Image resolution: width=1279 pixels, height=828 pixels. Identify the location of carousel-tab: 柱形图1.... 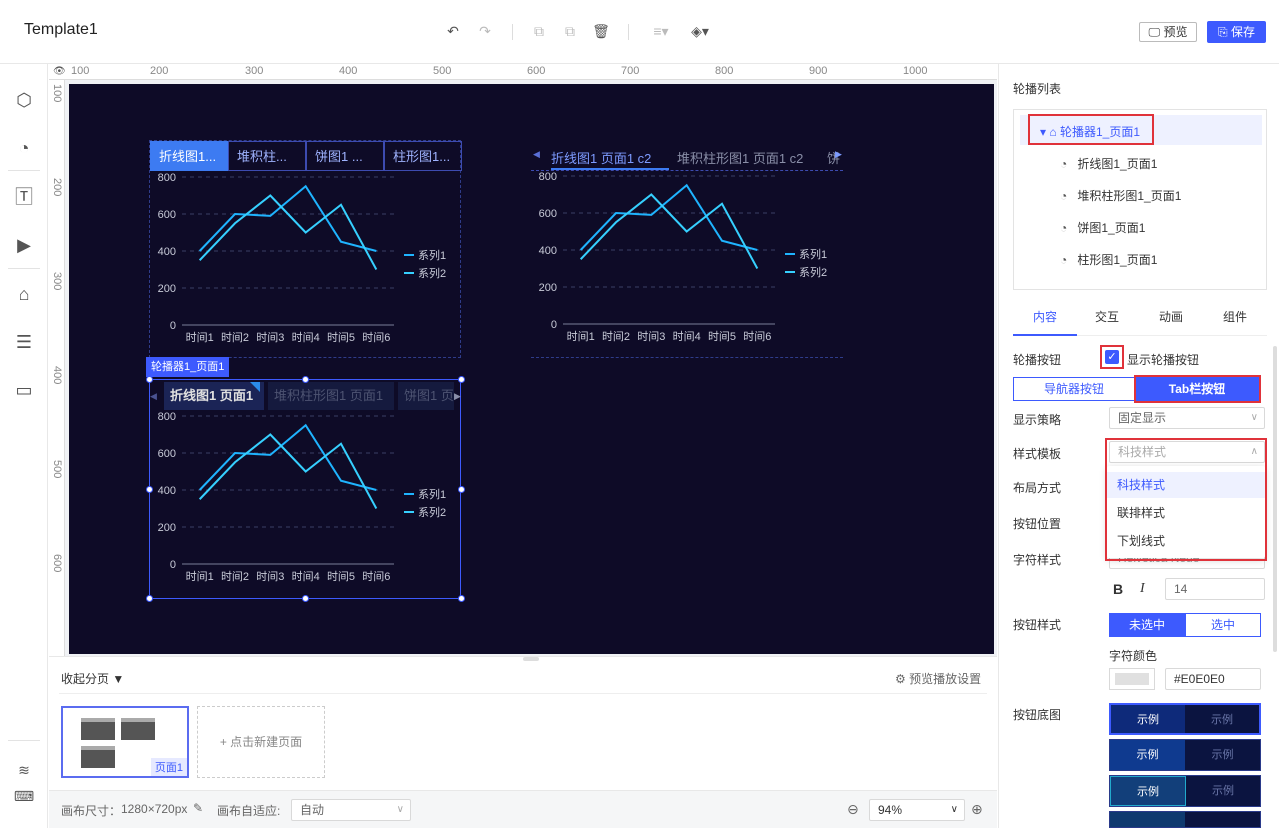
(423, 156).